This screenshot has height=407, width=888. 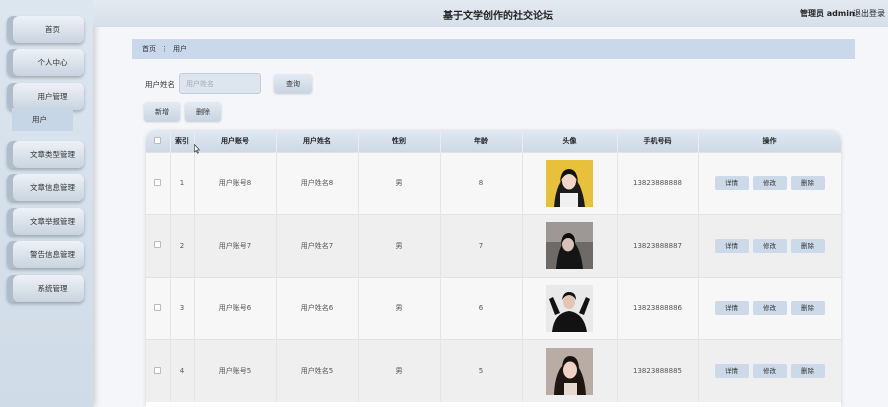 What do you see at coordinates (235, 245) in the screenshot?
I see `cell-account: 用户账号7` at bounding box center [235, 245].